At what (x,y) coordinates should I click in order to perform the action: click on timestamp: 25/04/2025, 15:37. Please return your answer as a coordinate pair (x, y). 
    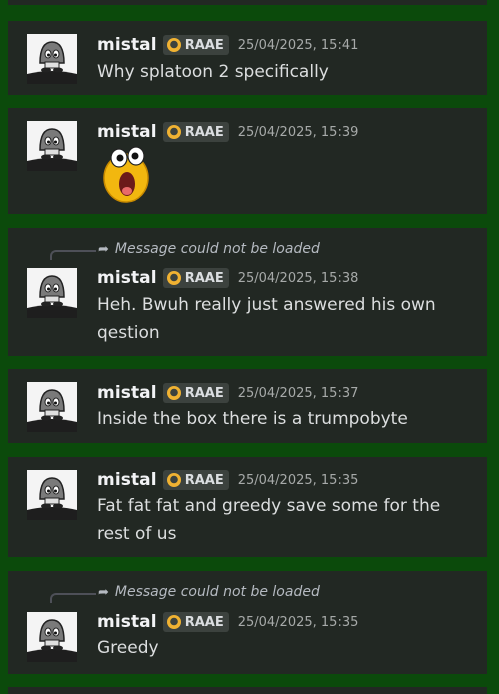
    Looking at the image, I should click on (298, 393).